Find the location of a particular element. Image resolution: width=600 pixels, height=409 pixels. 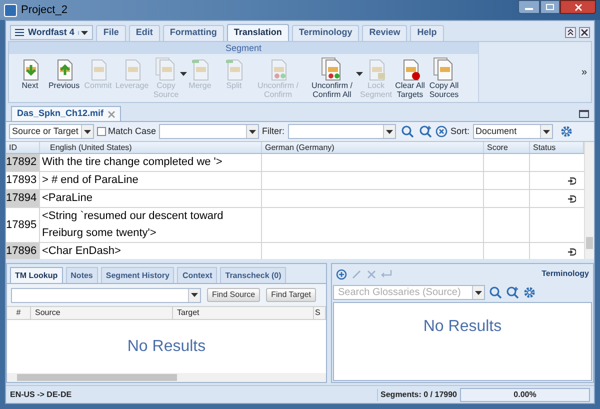

menu-tab: File is located at coordinates (111, 32).